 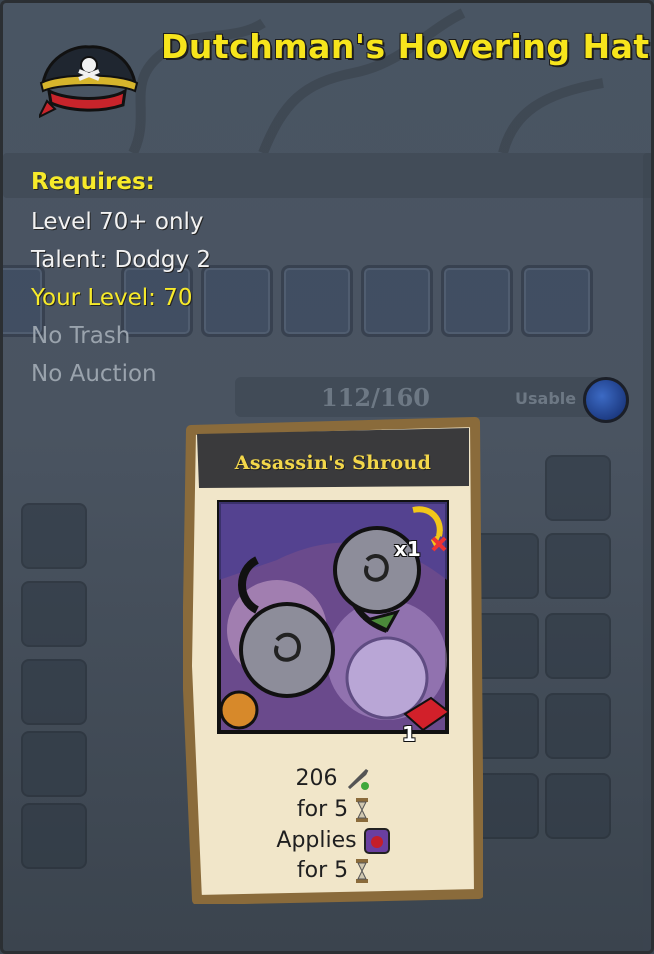 What do you see at coordinates (94, 374) in the screenshot?
I see `no-auction-flag: No Auction` at bounding box center [94, 374].